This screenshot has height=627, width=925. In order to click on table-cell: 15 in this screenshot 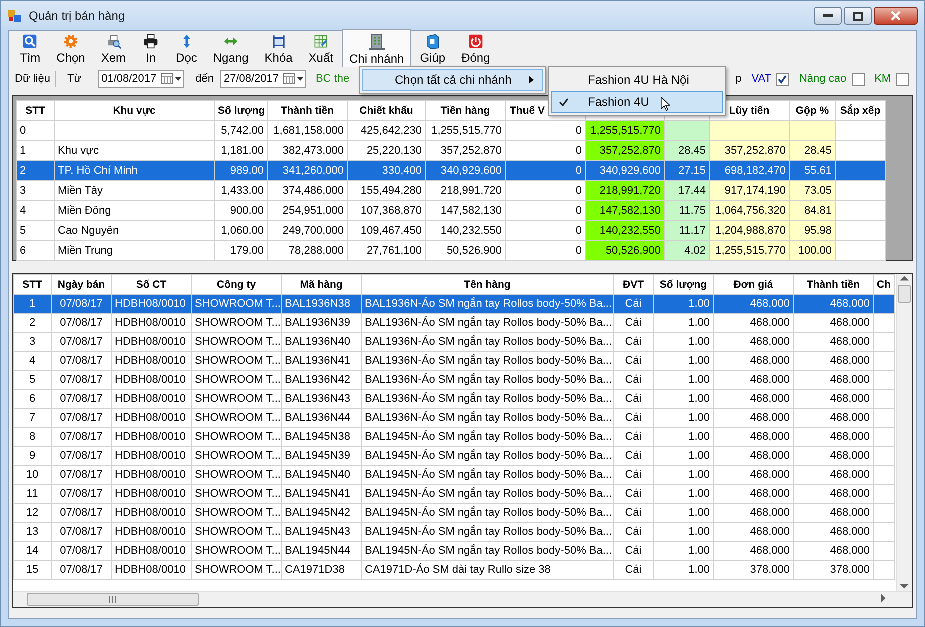, I will do `click(33, 570)`.